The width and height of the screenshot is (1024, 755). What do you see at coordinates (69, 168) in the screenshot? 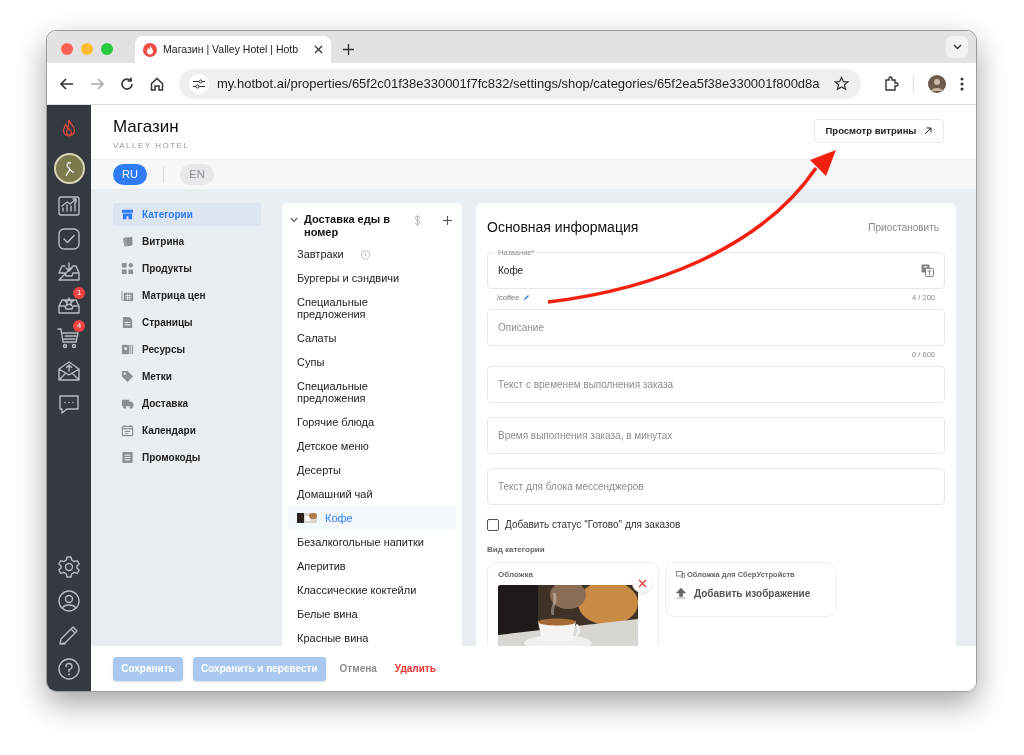
I see `property-avatar` at bounding box center [69, 168].